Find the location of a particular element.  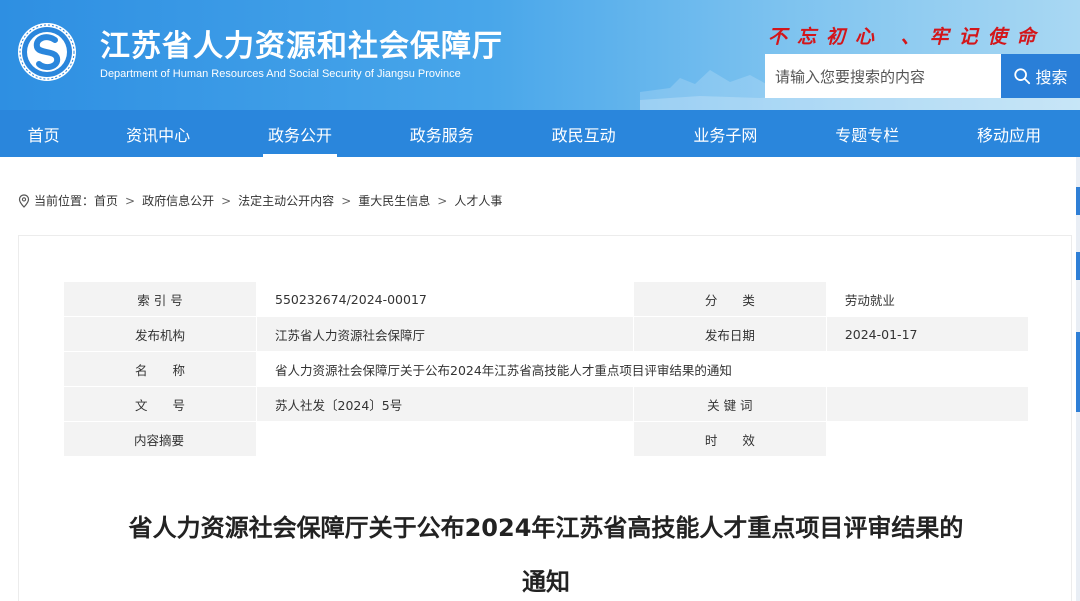

search-button-label: 搜索 is located at coordinates (1051, 77).